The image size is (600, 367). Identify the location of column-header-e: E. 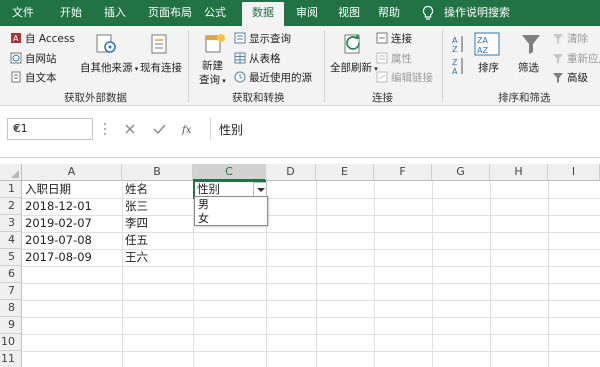
(345, 172).